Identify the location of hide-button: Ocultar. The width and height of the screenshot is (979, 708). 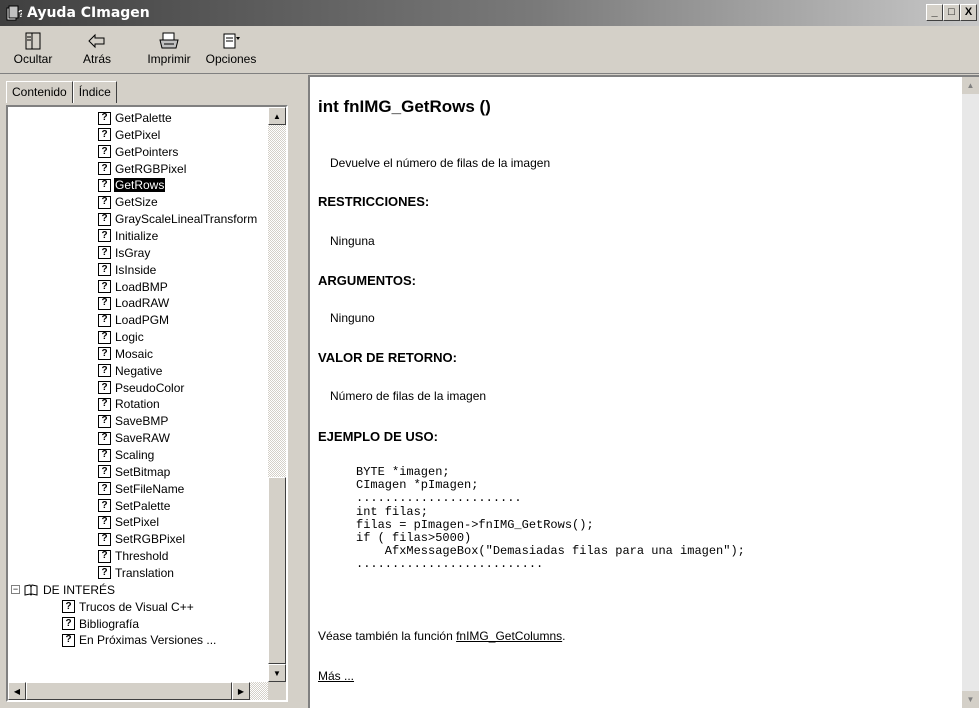
(33, 48).